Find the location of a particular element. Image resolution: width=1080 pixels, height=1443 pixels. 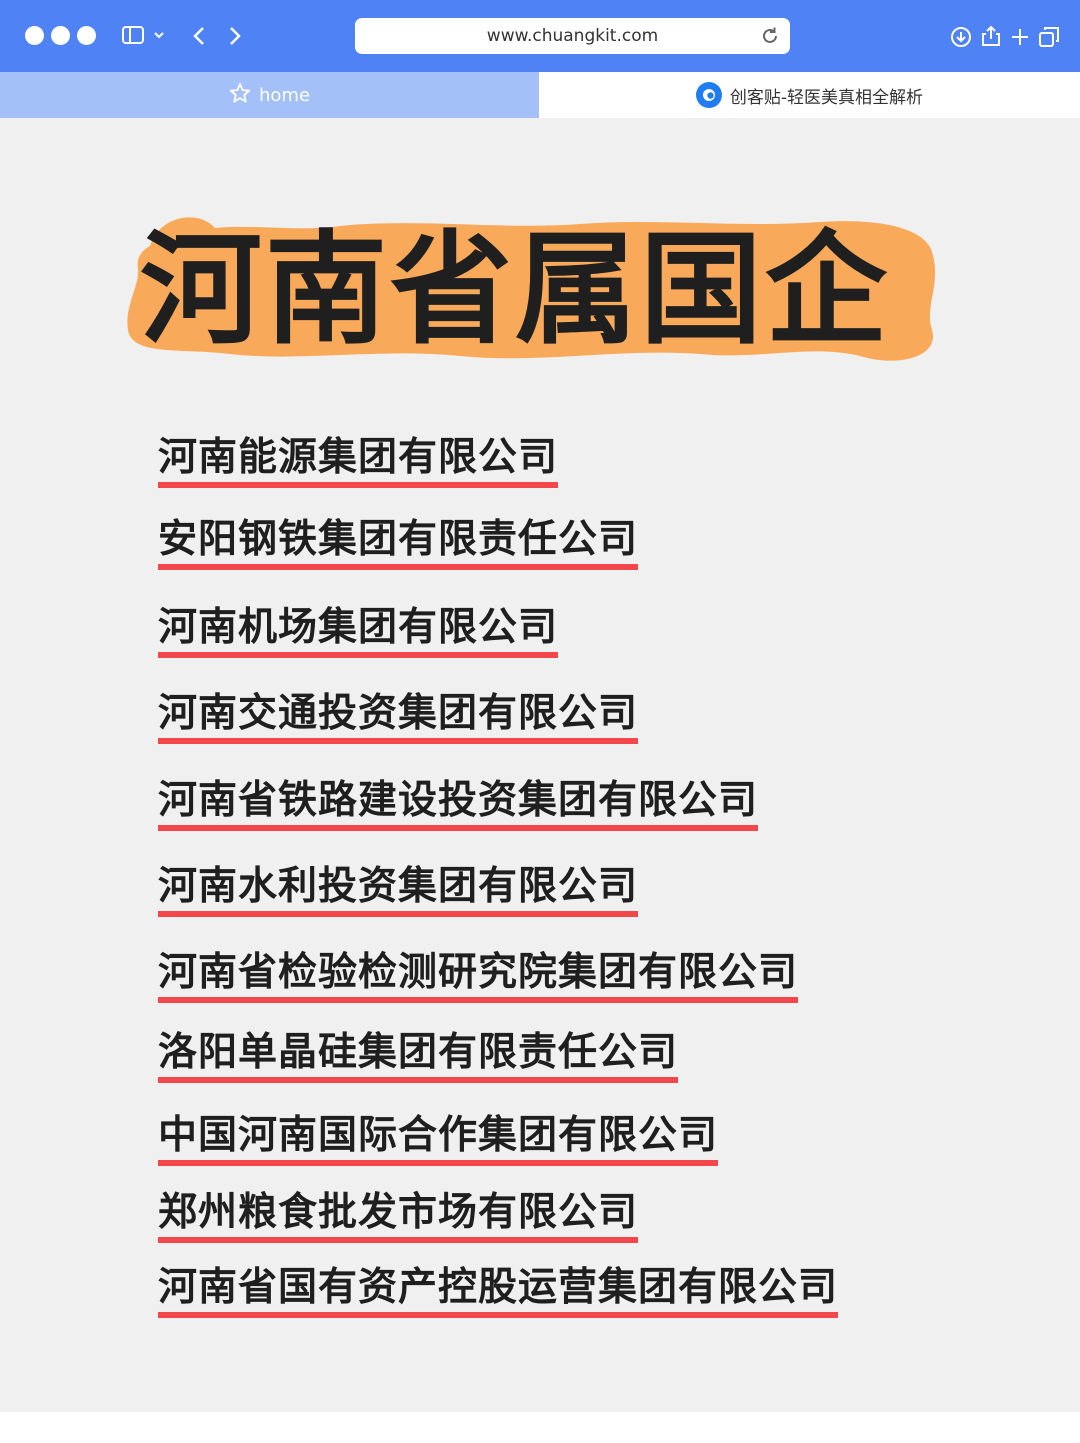

url-text: www.chuangkit.com is located at coordinates (572, 36).